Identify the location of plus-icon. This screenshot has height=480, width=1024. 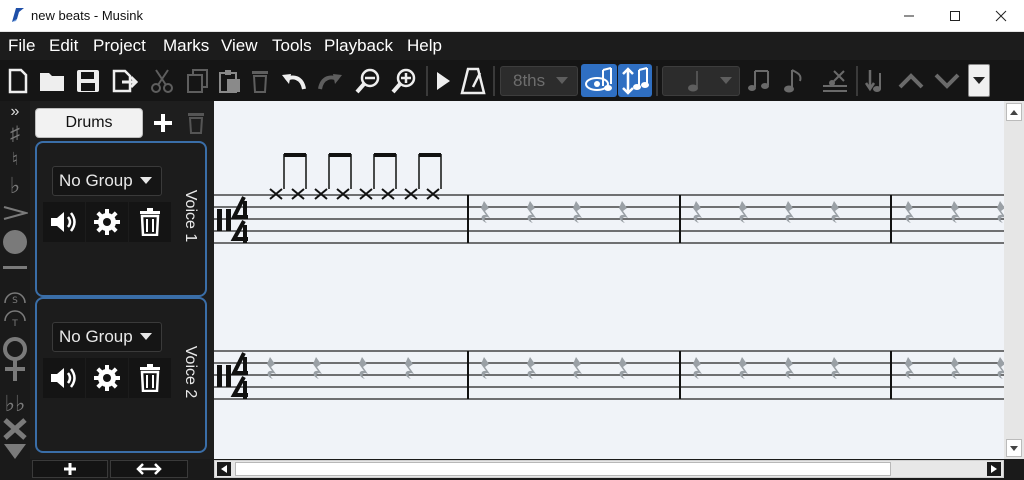
(163, 123).